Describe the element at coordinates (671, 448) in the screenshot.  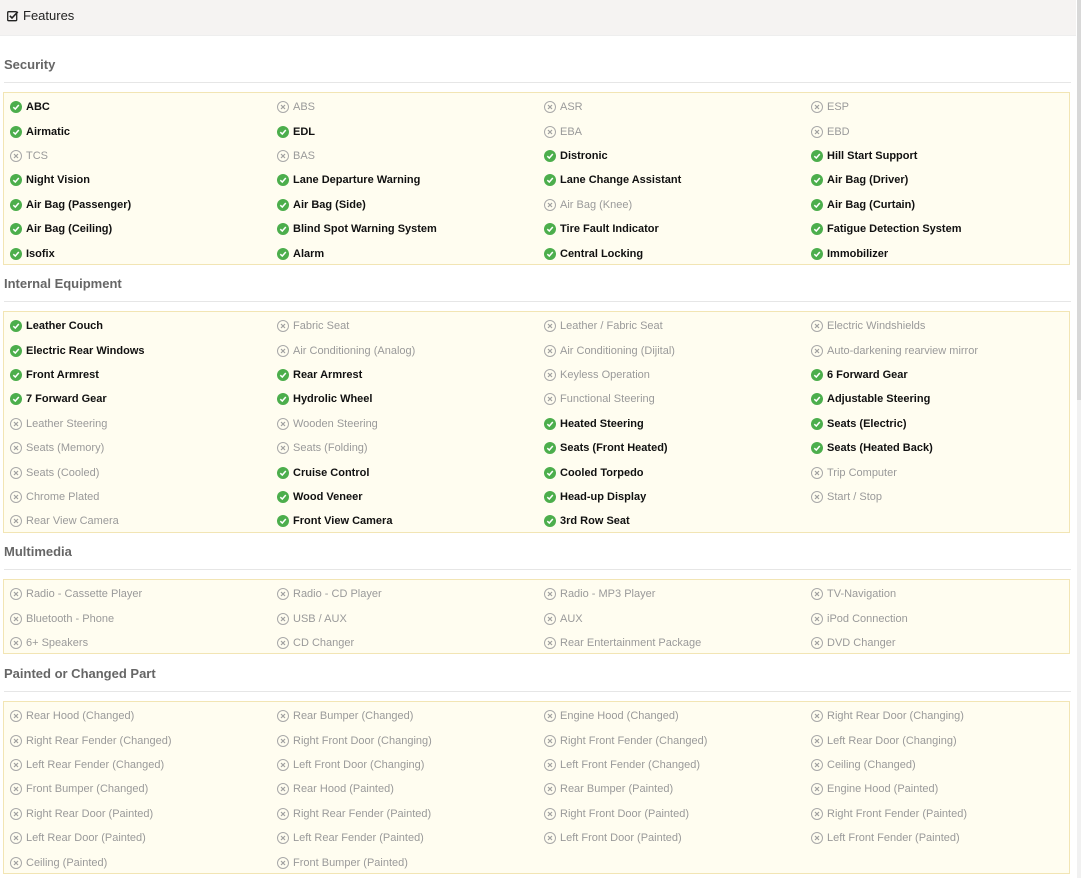
I see `feature-item: Seats (Front Heated)` at that location.